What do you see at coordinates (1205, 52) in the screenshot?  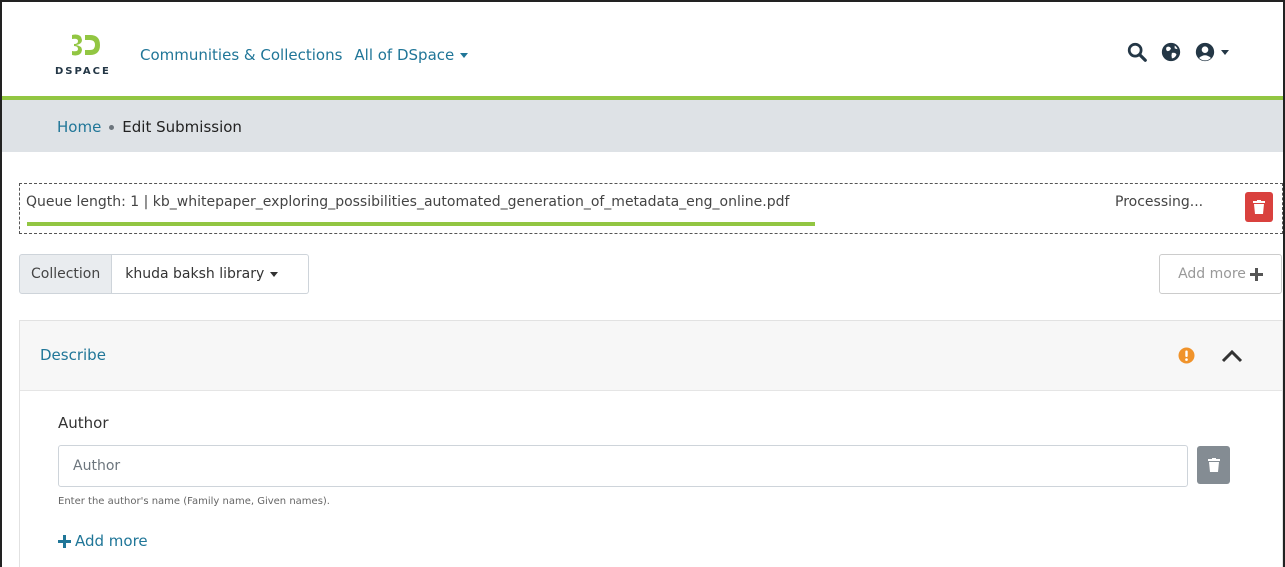 I see `user-icon` at bounding box center [1205, 52].